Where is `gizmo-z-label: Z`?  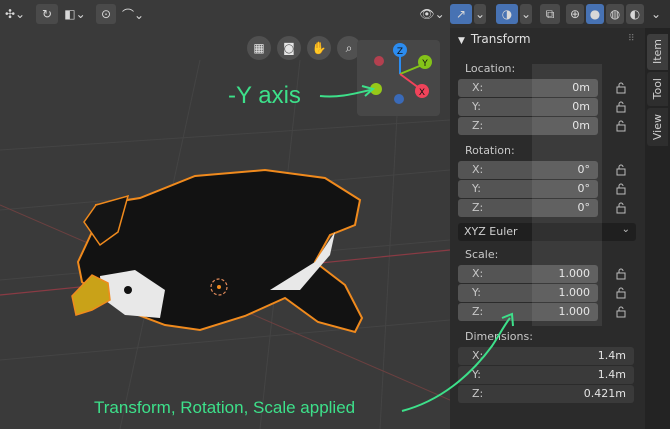
gizmo-z-label: Z is located at coordinates (400, 52).